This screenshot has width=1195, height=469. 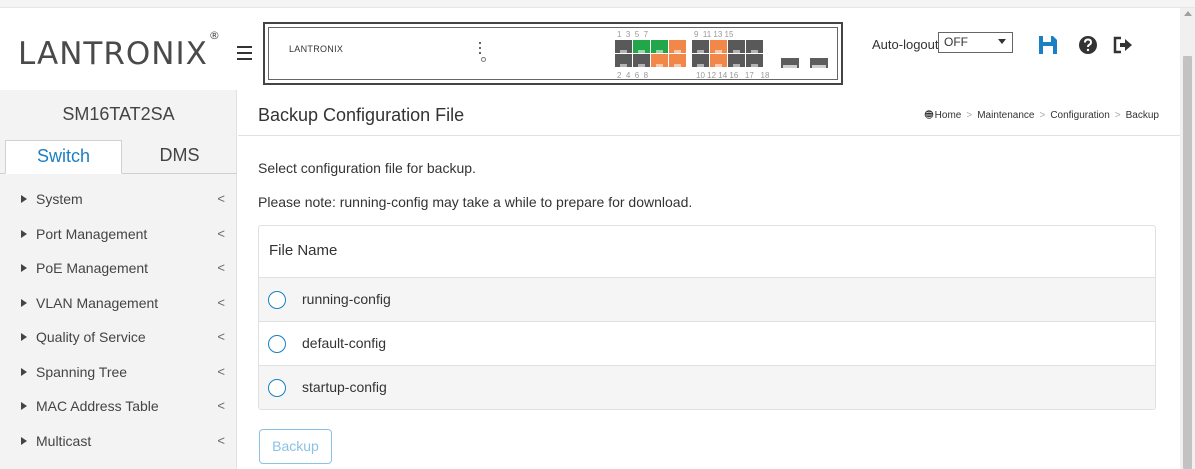 What do you see at coordinates (1088, 45) in the screenshot?
I see `help-icon` at bounding box center [1088, 45].